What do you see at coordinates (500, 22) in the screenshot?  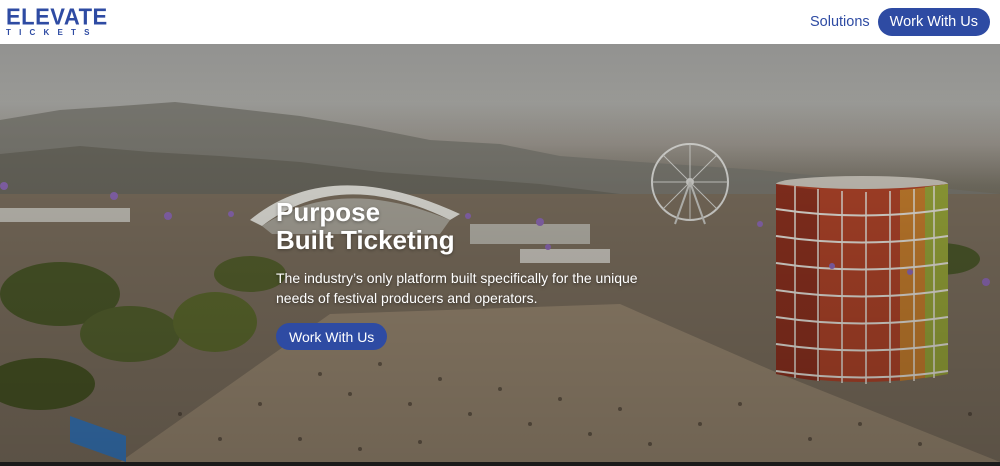 I see `site-header: ELEVATE TICKETS Solutions Work With Us` at bounding box center [500, 22].